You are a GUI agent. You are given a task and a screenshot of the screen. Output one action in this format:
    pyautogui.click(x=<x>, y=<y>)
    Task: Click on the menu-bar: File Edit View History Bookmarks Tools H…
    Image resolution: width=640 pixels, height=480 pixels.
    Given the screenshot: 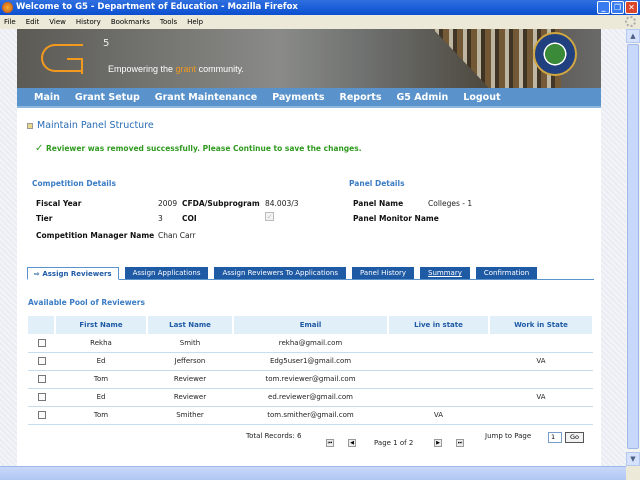 What is the action you would take?
    pyautogui.click(x=320, y=22)
    